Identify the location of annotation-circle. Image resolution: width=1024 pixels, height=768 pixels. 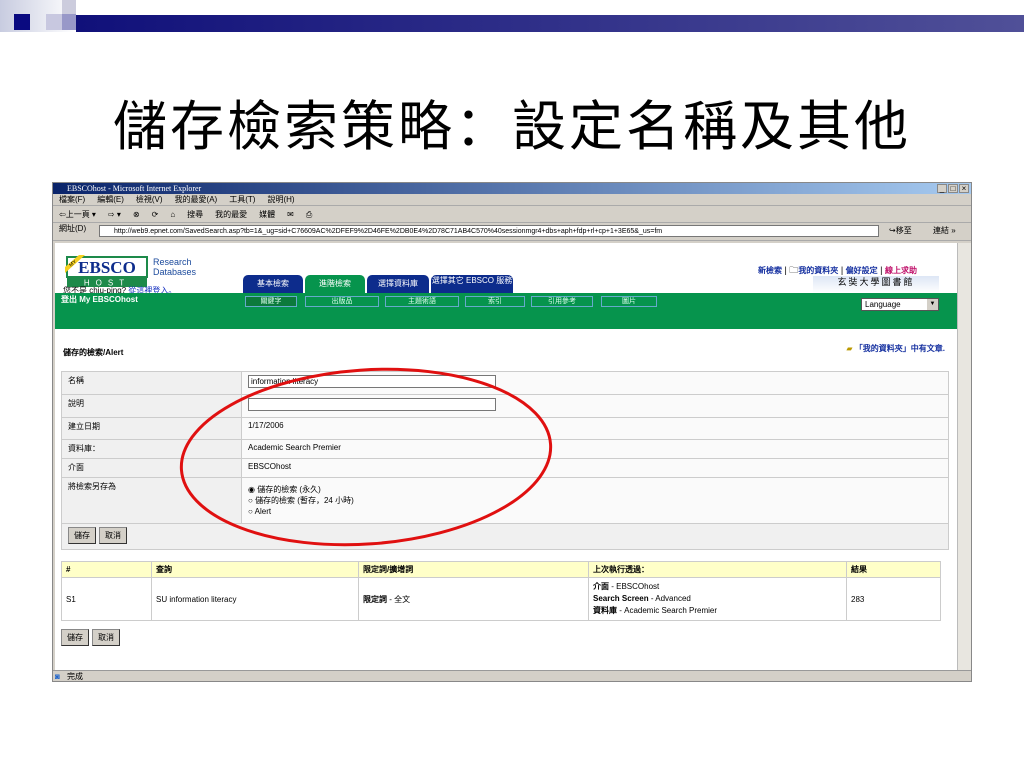
(366, 457).